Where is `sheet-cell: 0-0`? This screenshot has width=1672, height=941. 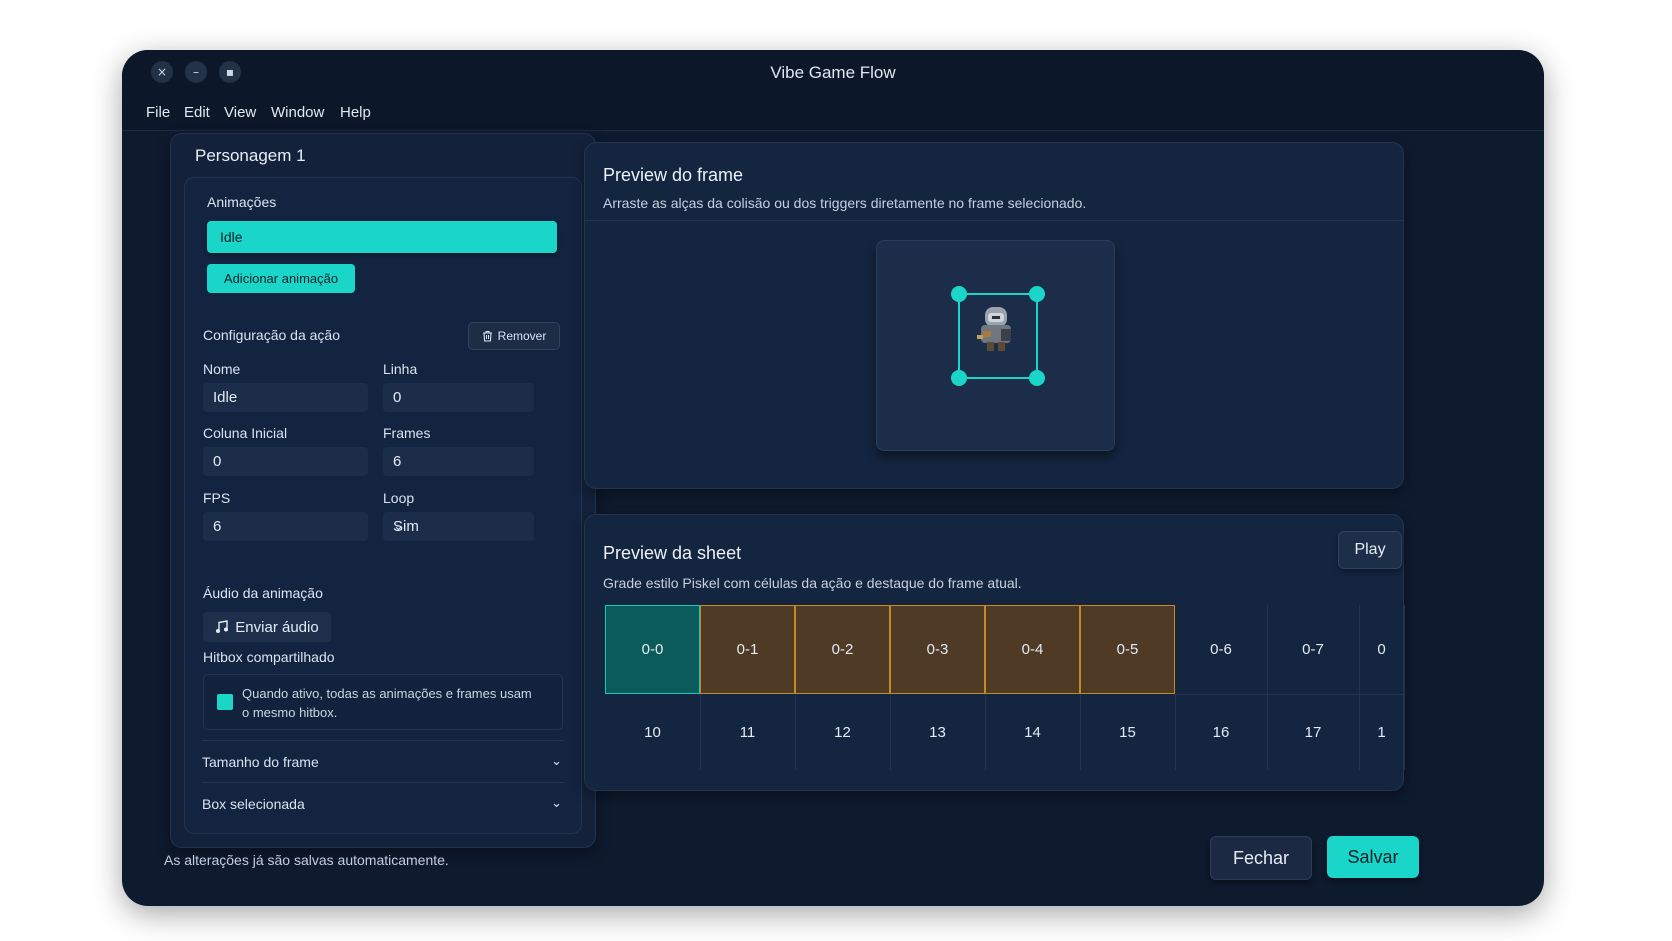 sheet-cell: 0-0 is located at coordinates (652, 649).